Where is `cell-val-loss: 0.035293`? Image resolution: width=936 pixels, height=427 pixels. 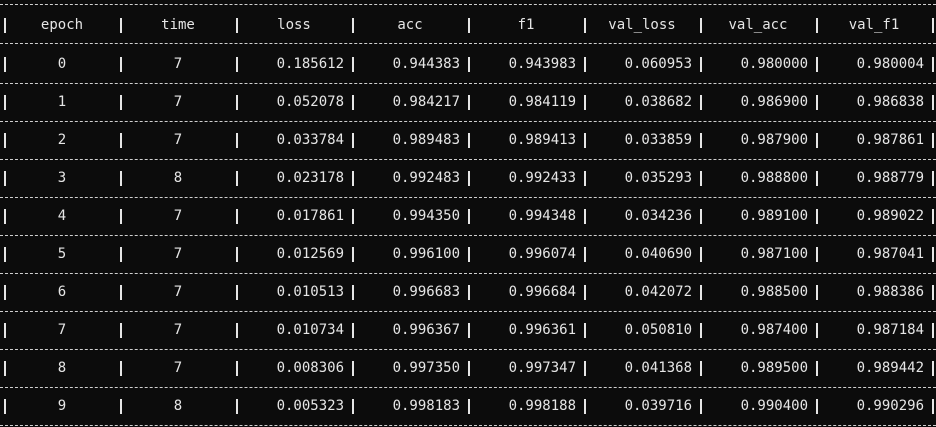 cell-val-loss: 0.035293 is located at coordinates (658, 178).